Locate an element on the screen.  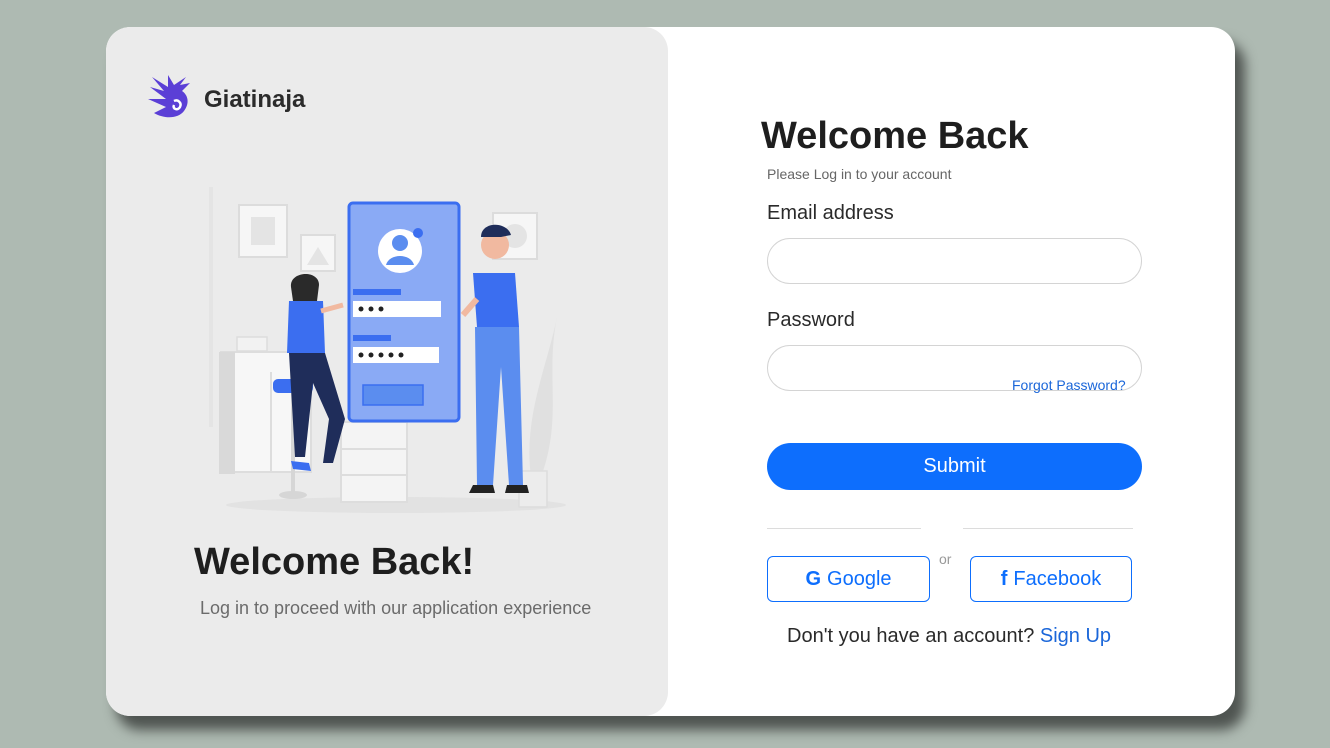
submit-button: Submit is located at coordinates (954, 466).